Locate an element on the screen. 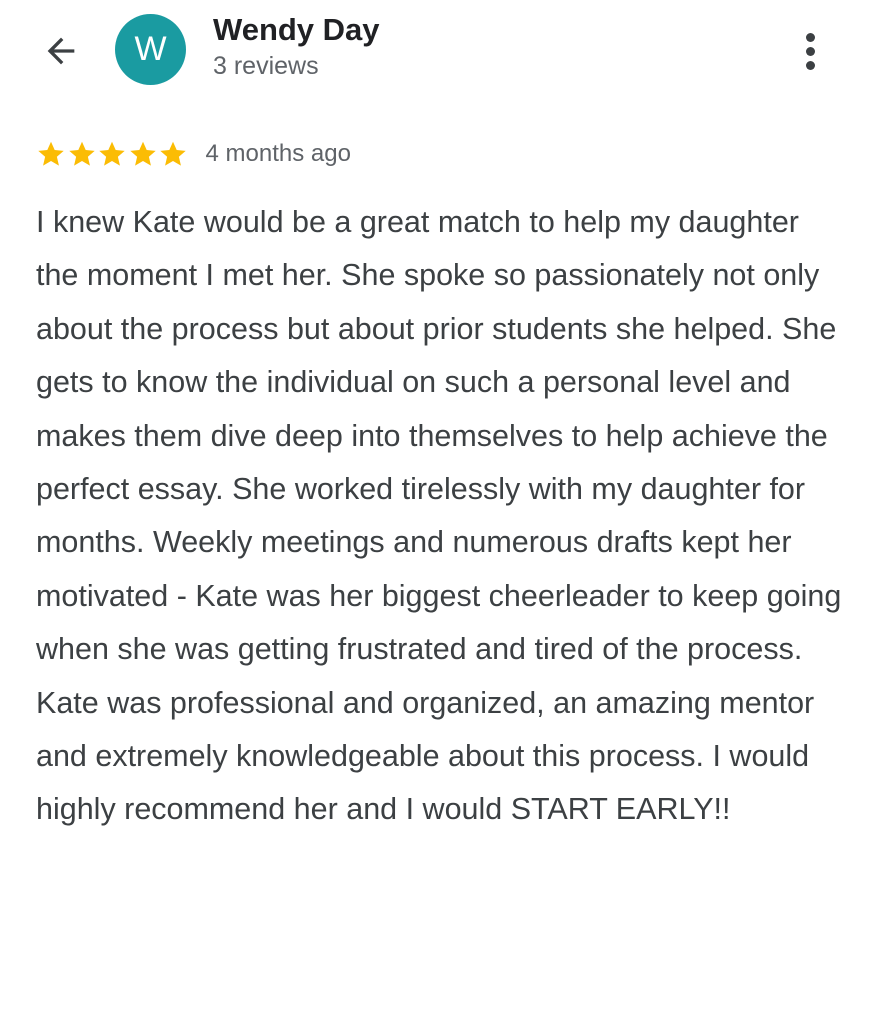 This screenshot has width=872, height=1024. arrow-left-icon is located at coordinates (61, 51).